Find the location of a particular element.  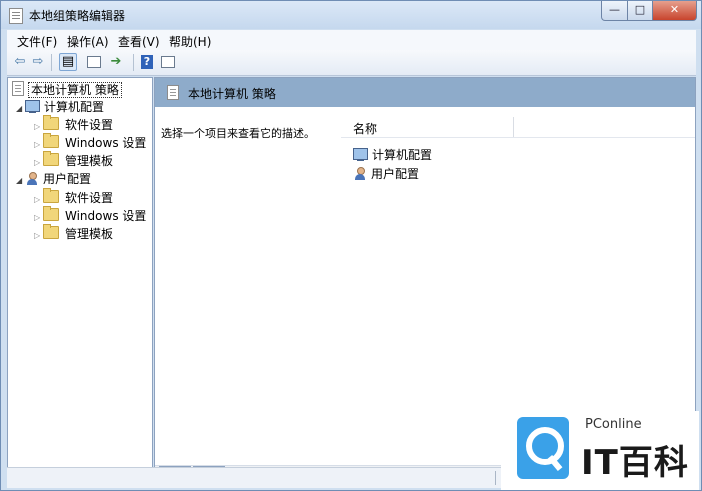

pconline-logo: PConline IT百科 is located at coordinates (600, 450).